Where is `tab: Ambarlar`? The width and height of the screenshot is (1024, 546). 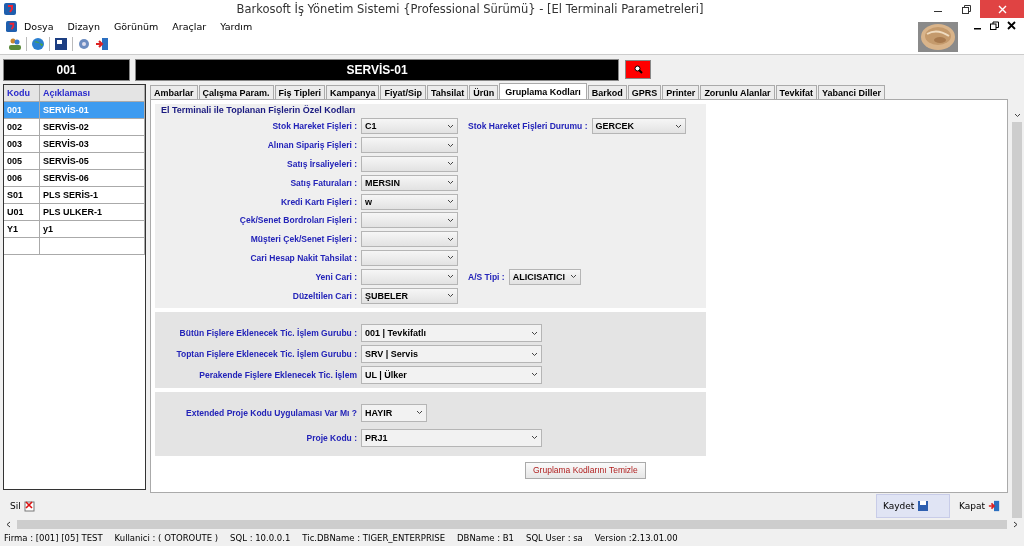 tab: Ambarlar is located at coordinates (174, 92).